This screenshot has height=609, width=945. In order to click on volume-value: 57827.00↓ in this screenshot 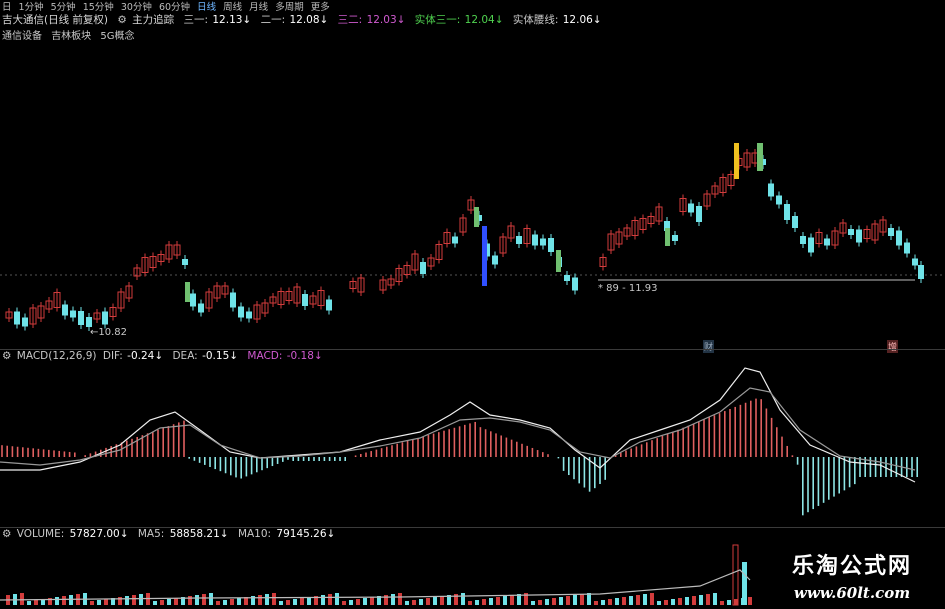, I will do `click(99, 534)`.